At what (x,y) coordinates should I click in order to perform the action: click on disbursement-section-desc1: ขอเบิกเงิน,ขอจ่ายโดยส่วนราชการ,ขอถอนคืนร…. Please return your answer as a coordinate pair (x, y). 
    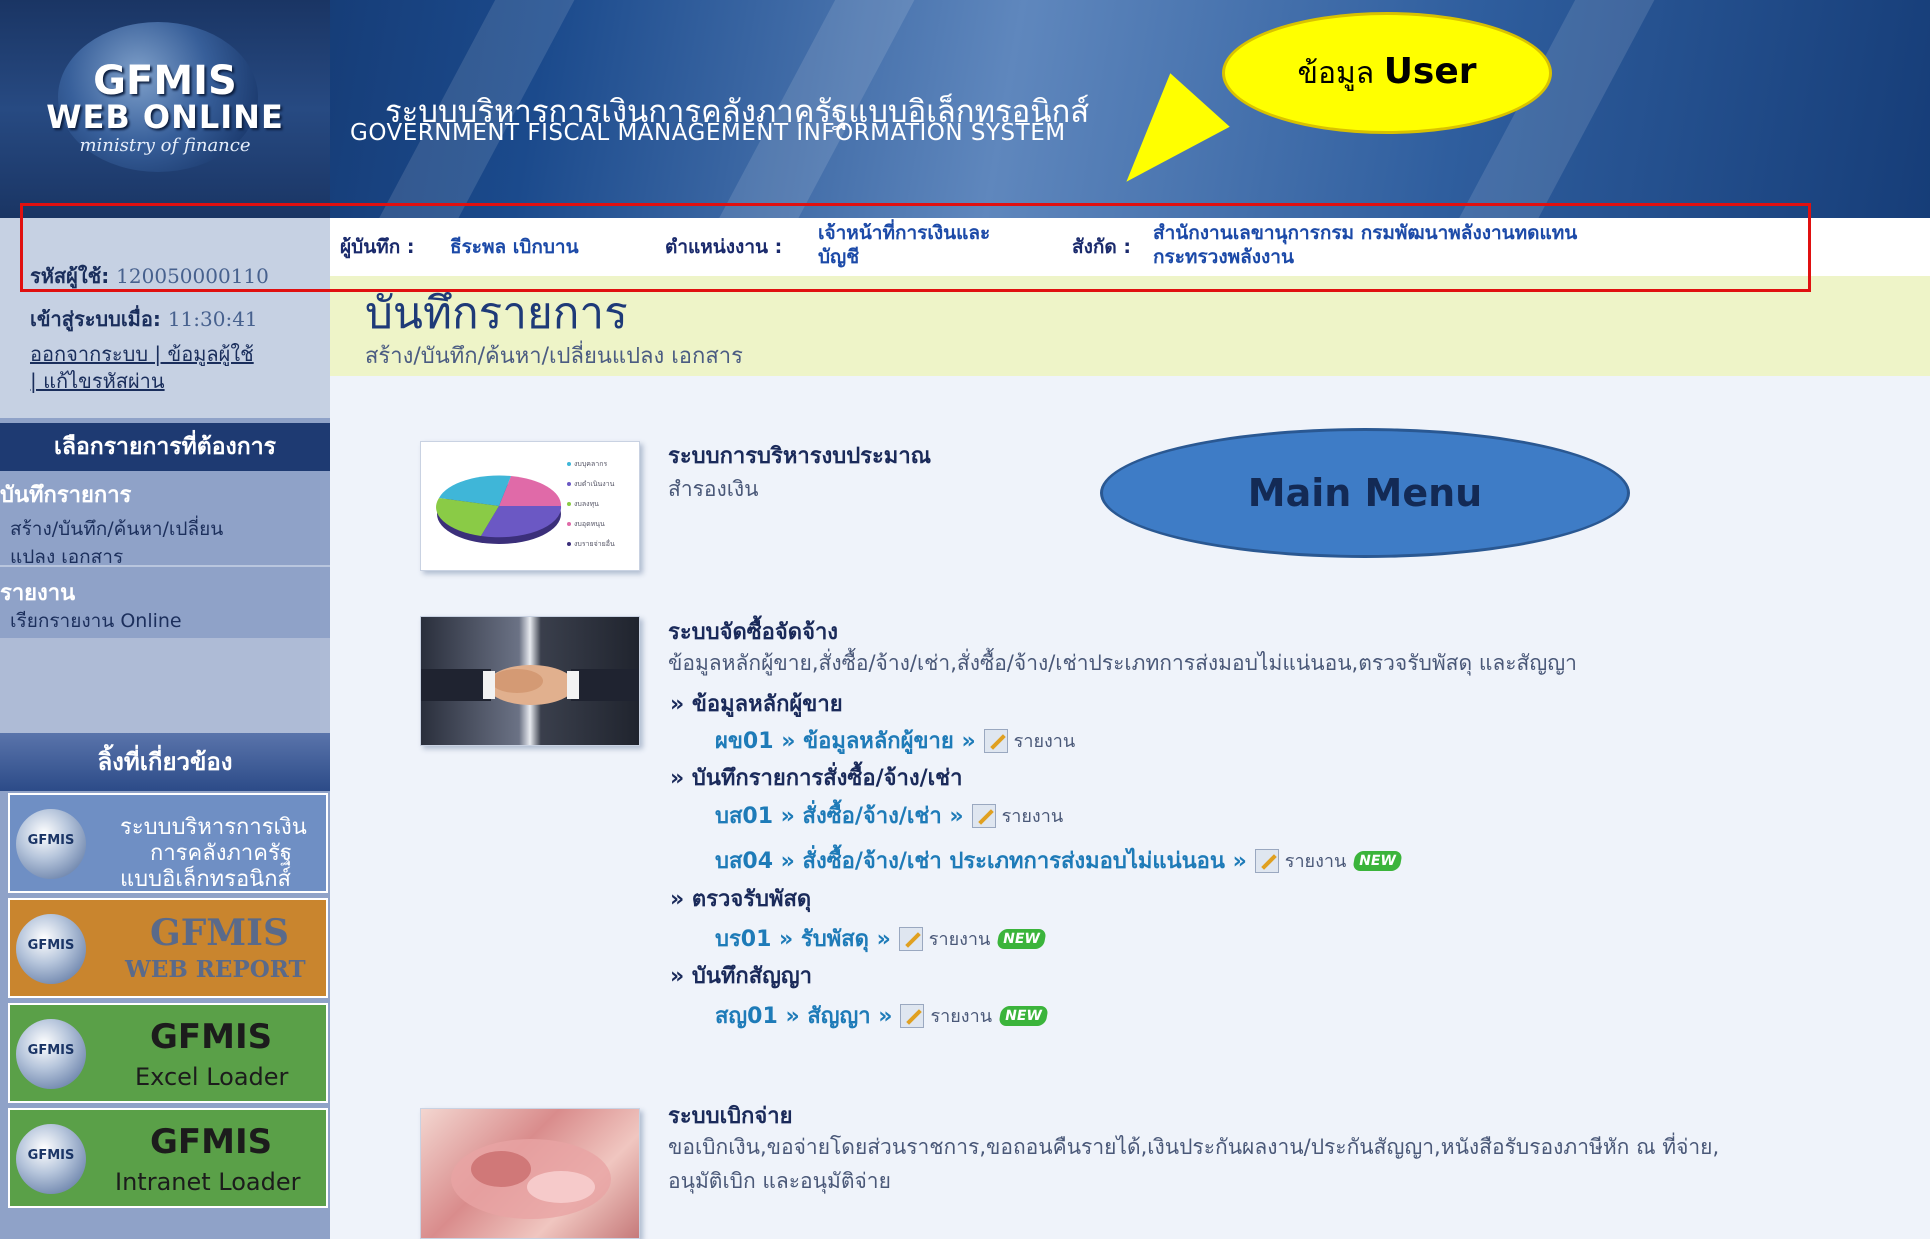
    Looking at the image, I should click on (1194, 1147).